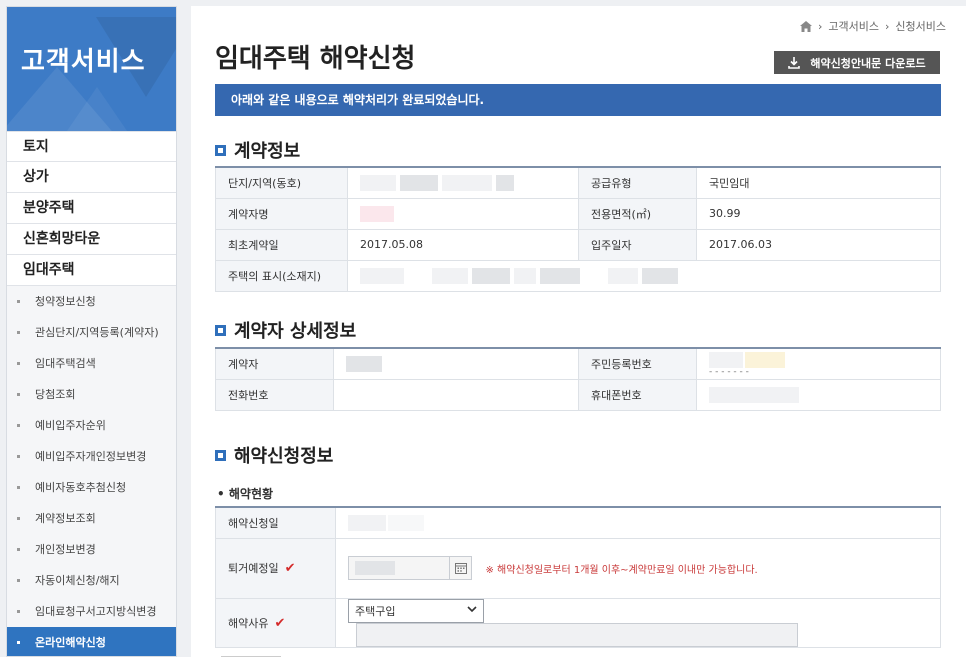 The width and height of the screenshot is (966, 657). I want to click on download-guide-button: 해약신청안내문 다운로드, so click(857, 62).